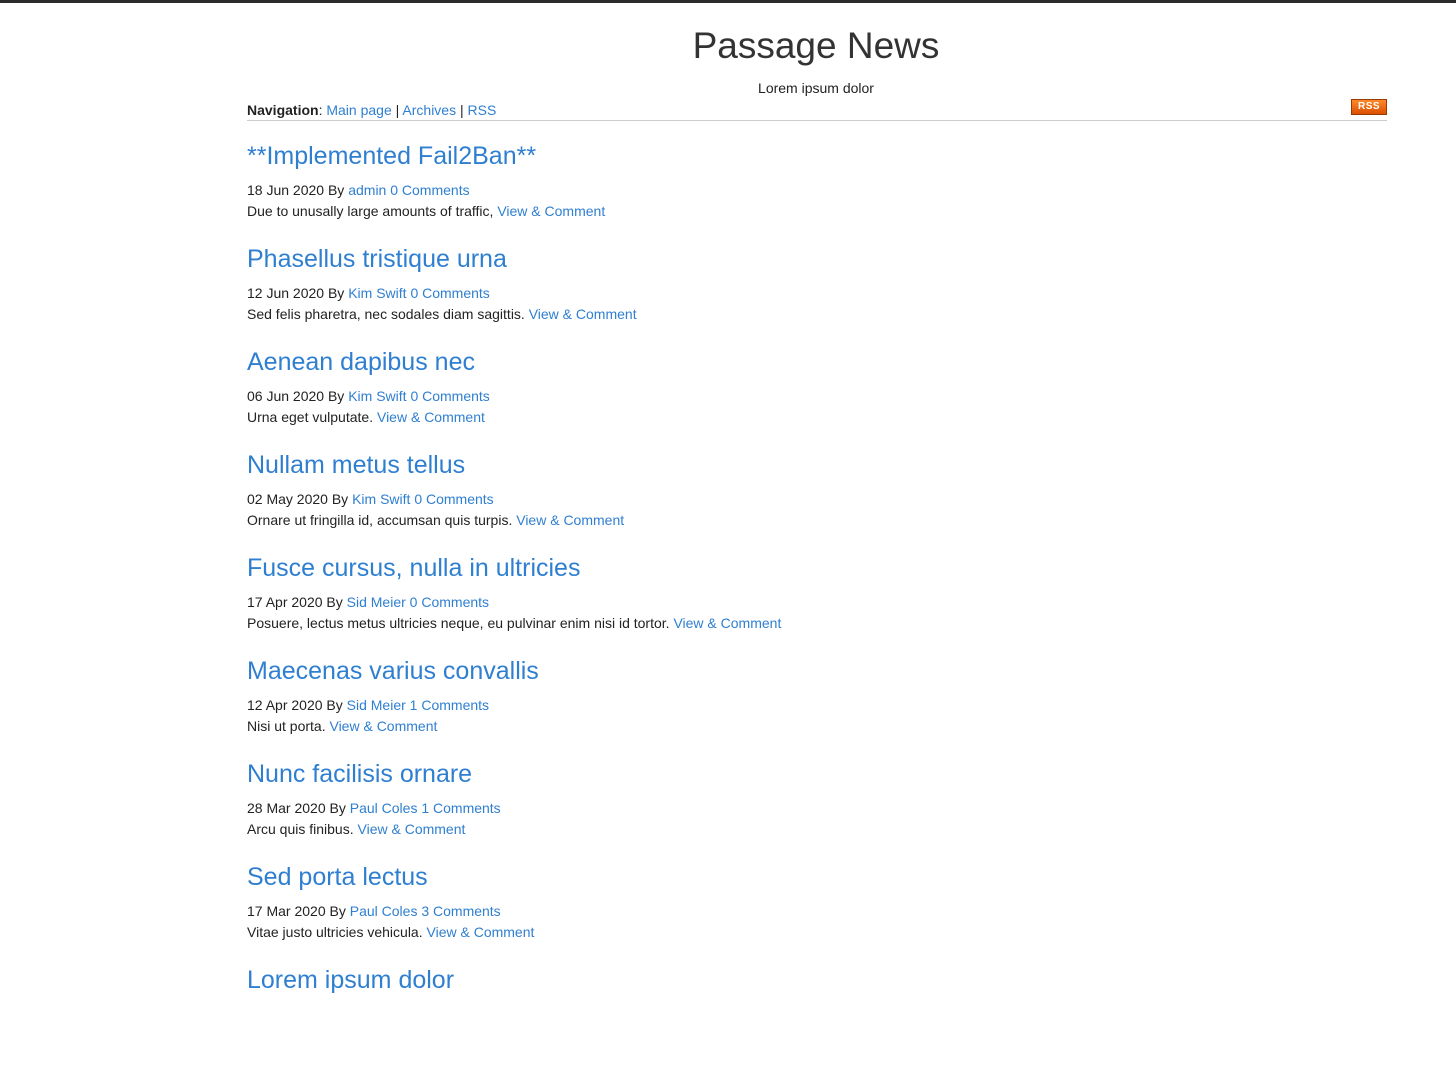  Describe the element at coordinates (286, 808) in the screenshot. I see `post-date: 28 Mar 2020` at that location.